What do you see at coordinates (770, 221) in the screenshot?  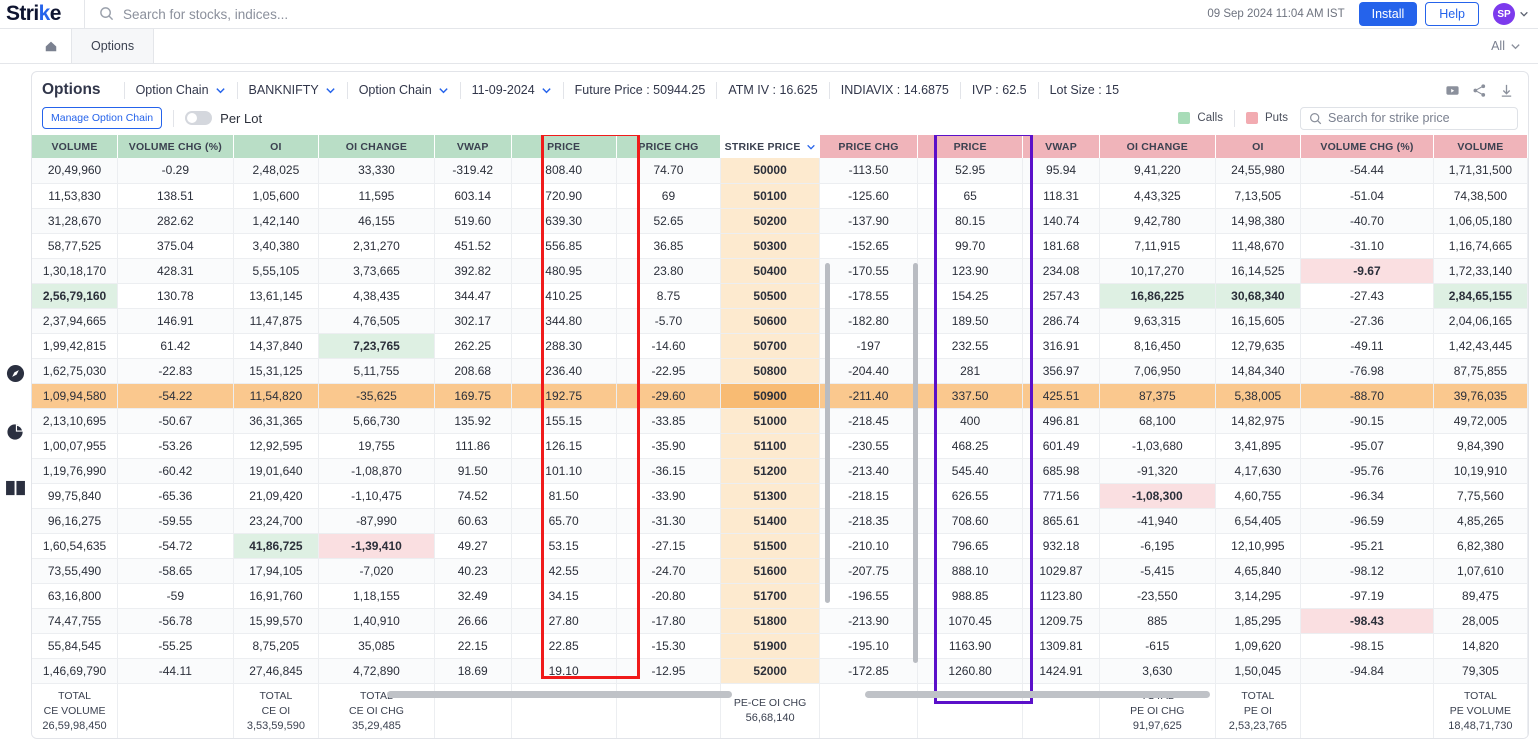 I see `cell-strike-price: 50200` at bounding box center [770, 221].